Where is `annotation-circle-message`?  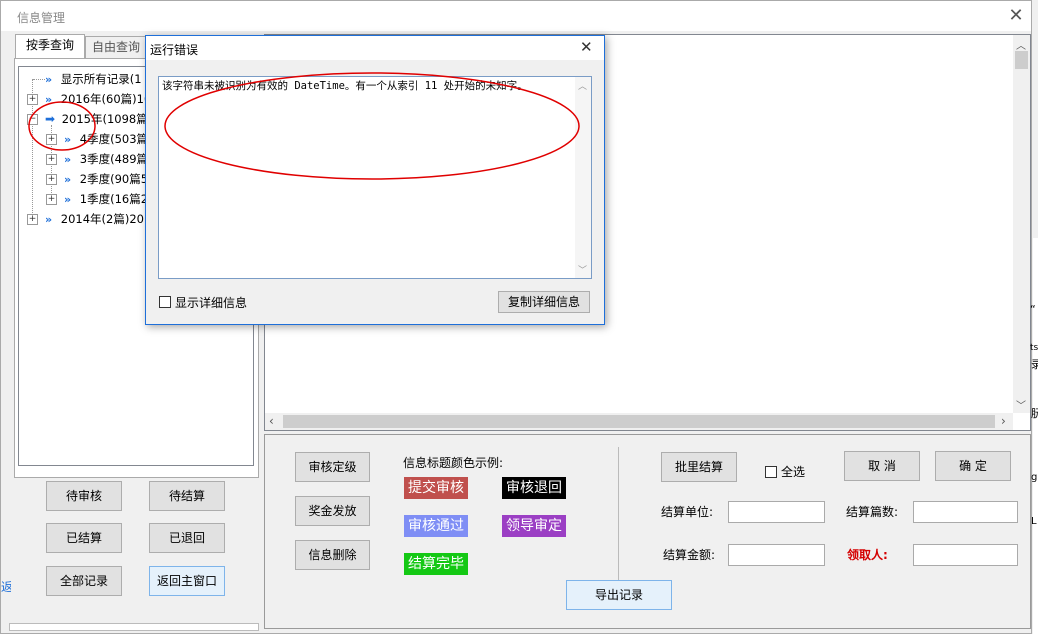 annotation-circle-message is located at coordinates (372, 126).